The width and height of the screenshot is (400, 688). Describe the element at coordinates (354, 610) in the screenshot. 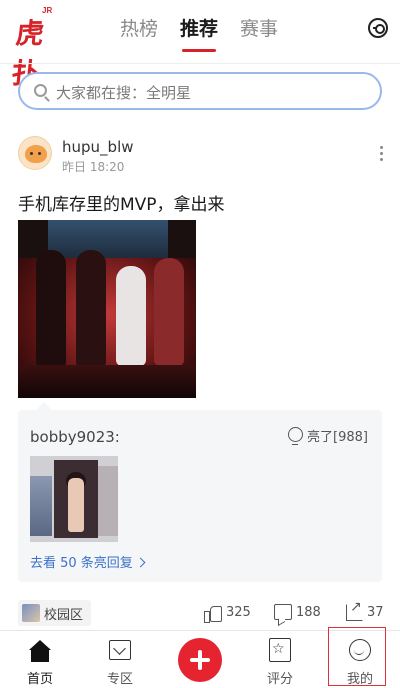

I see `share-icon` at that location.